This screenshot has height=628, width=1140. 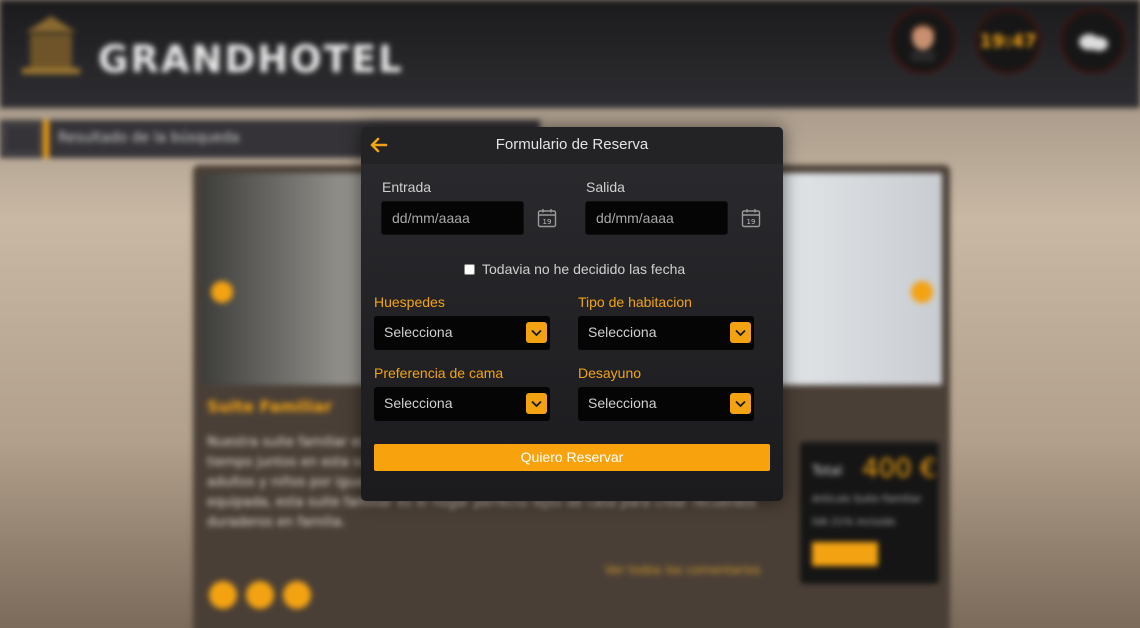 I want to click on user-face-icon, so click(x=923, y=42).